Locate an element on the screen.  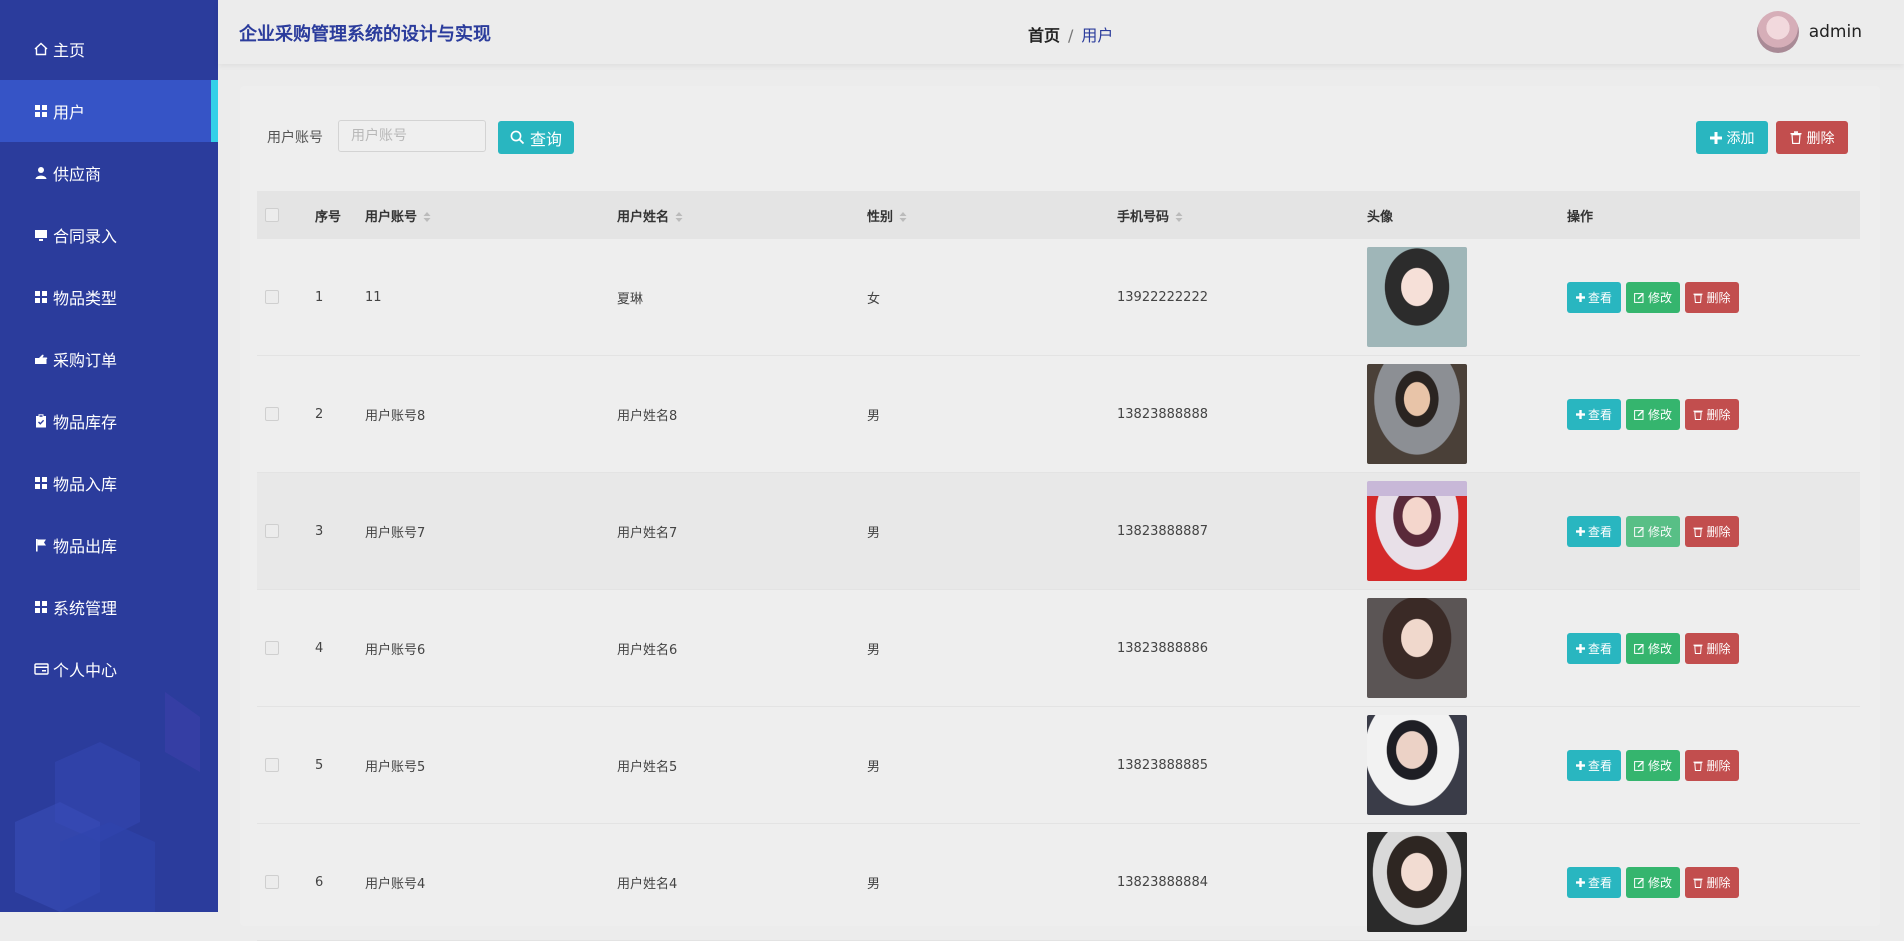
sidebar-item-system: 系统管理 is located at coordinates (109, 607).